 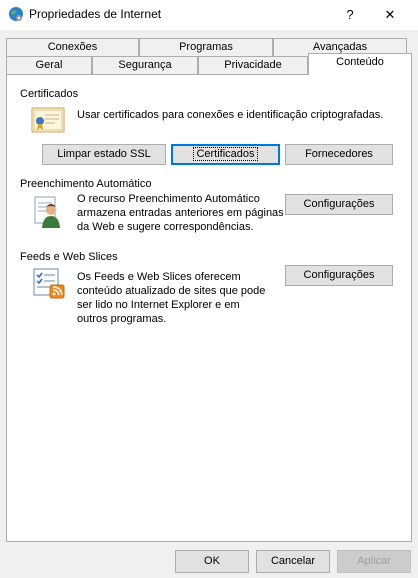 I want to click on tab-conexoes: Conexões, so click(x=72, y=47).